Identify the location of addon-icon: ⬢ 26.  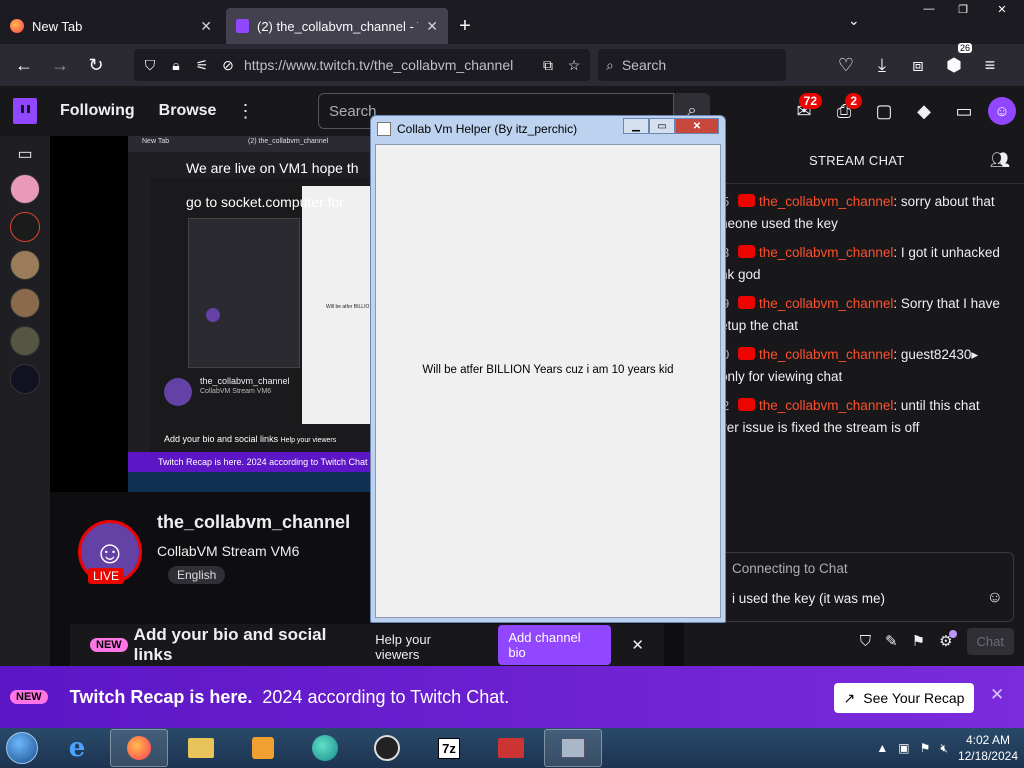
(955, 62).